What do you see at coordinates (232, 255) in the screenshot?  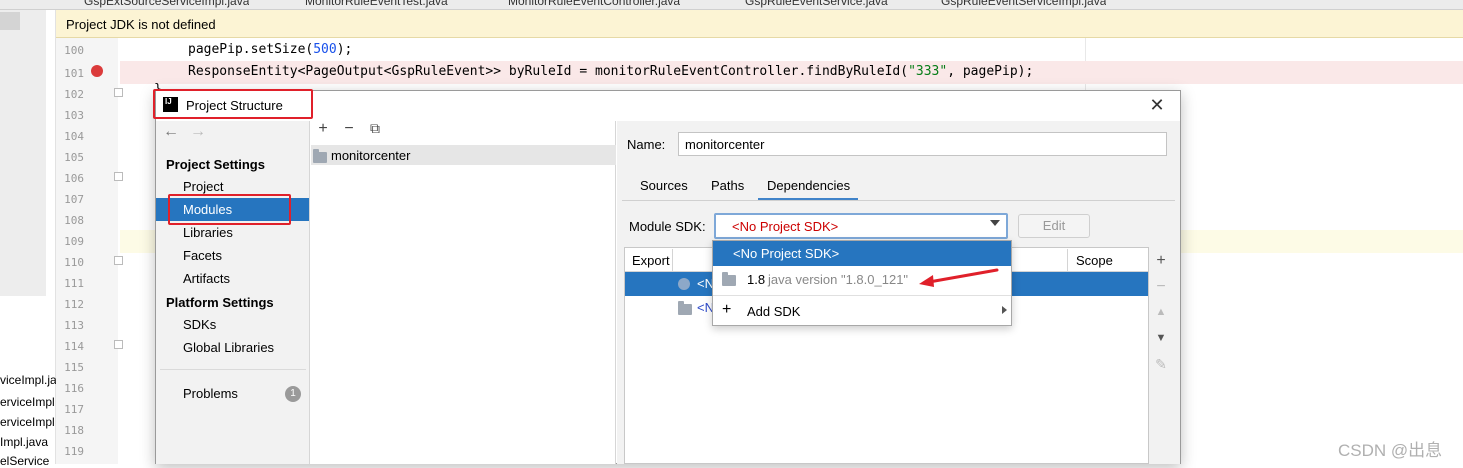 I see `sidebar-item-facets: Facets` at bounding box center [232, 255].